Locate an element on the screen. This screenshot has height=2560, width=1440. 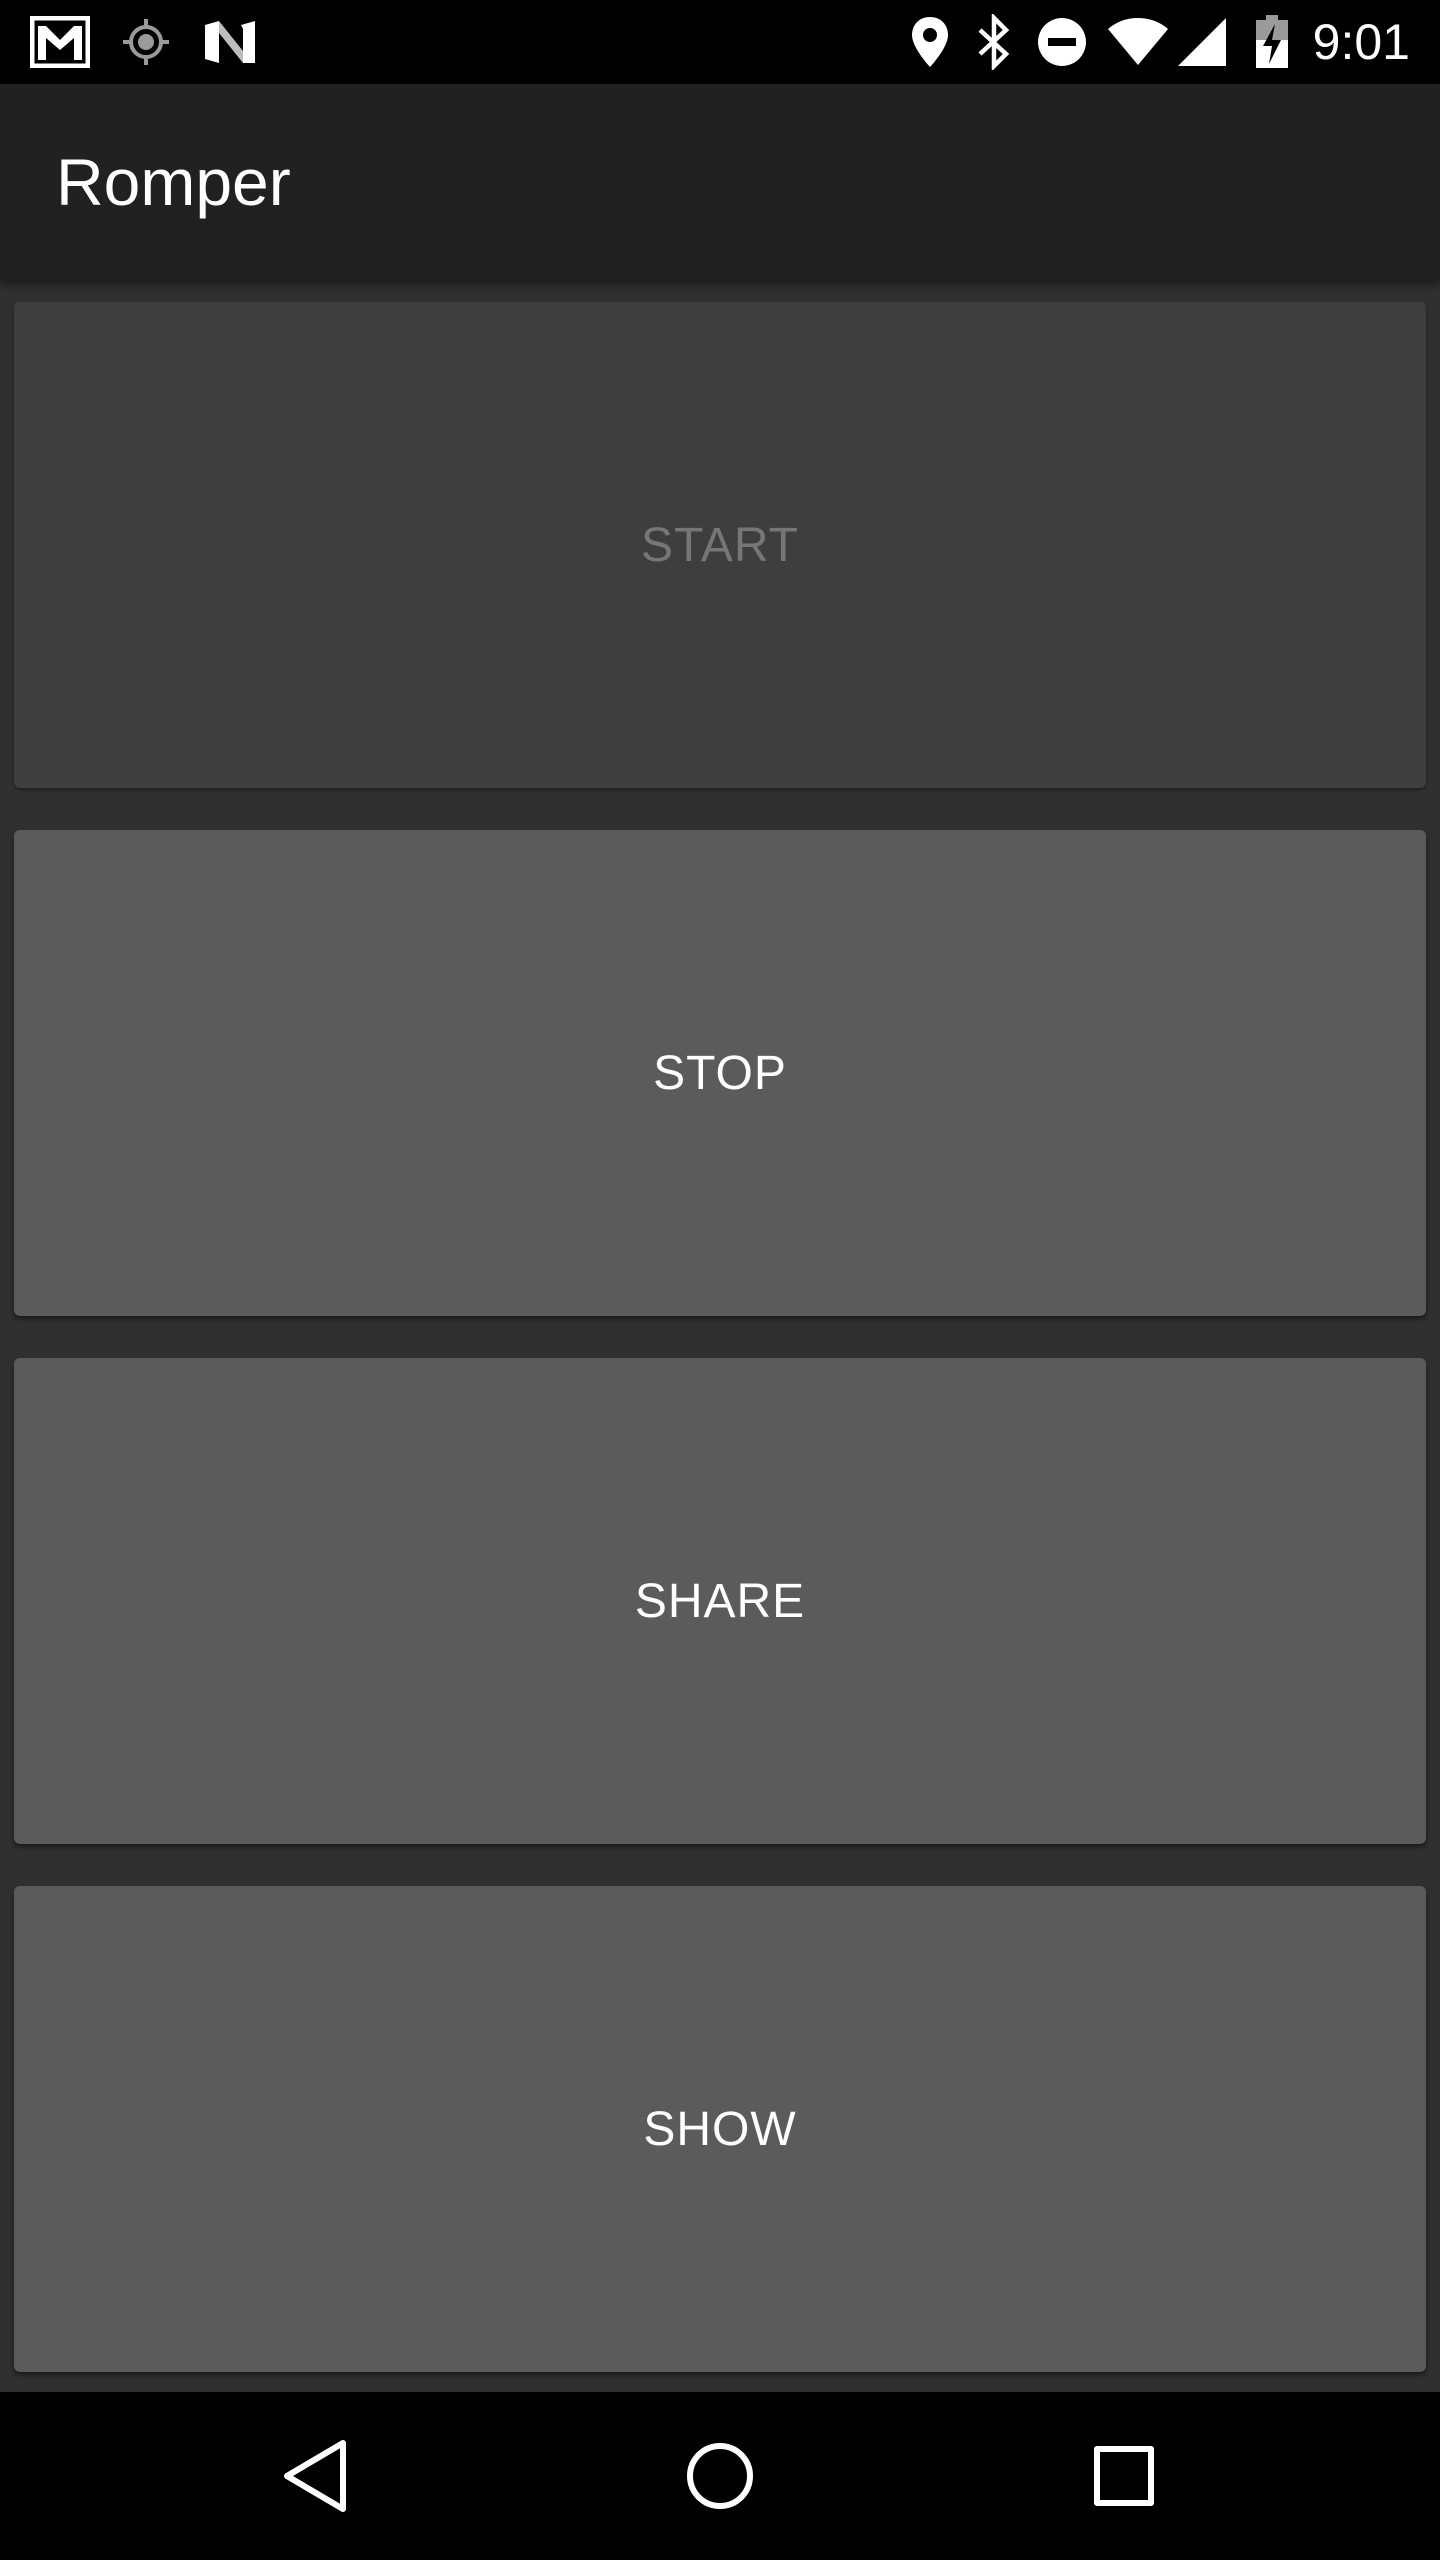
n-logo-icon is located at coordinates (230, 42).